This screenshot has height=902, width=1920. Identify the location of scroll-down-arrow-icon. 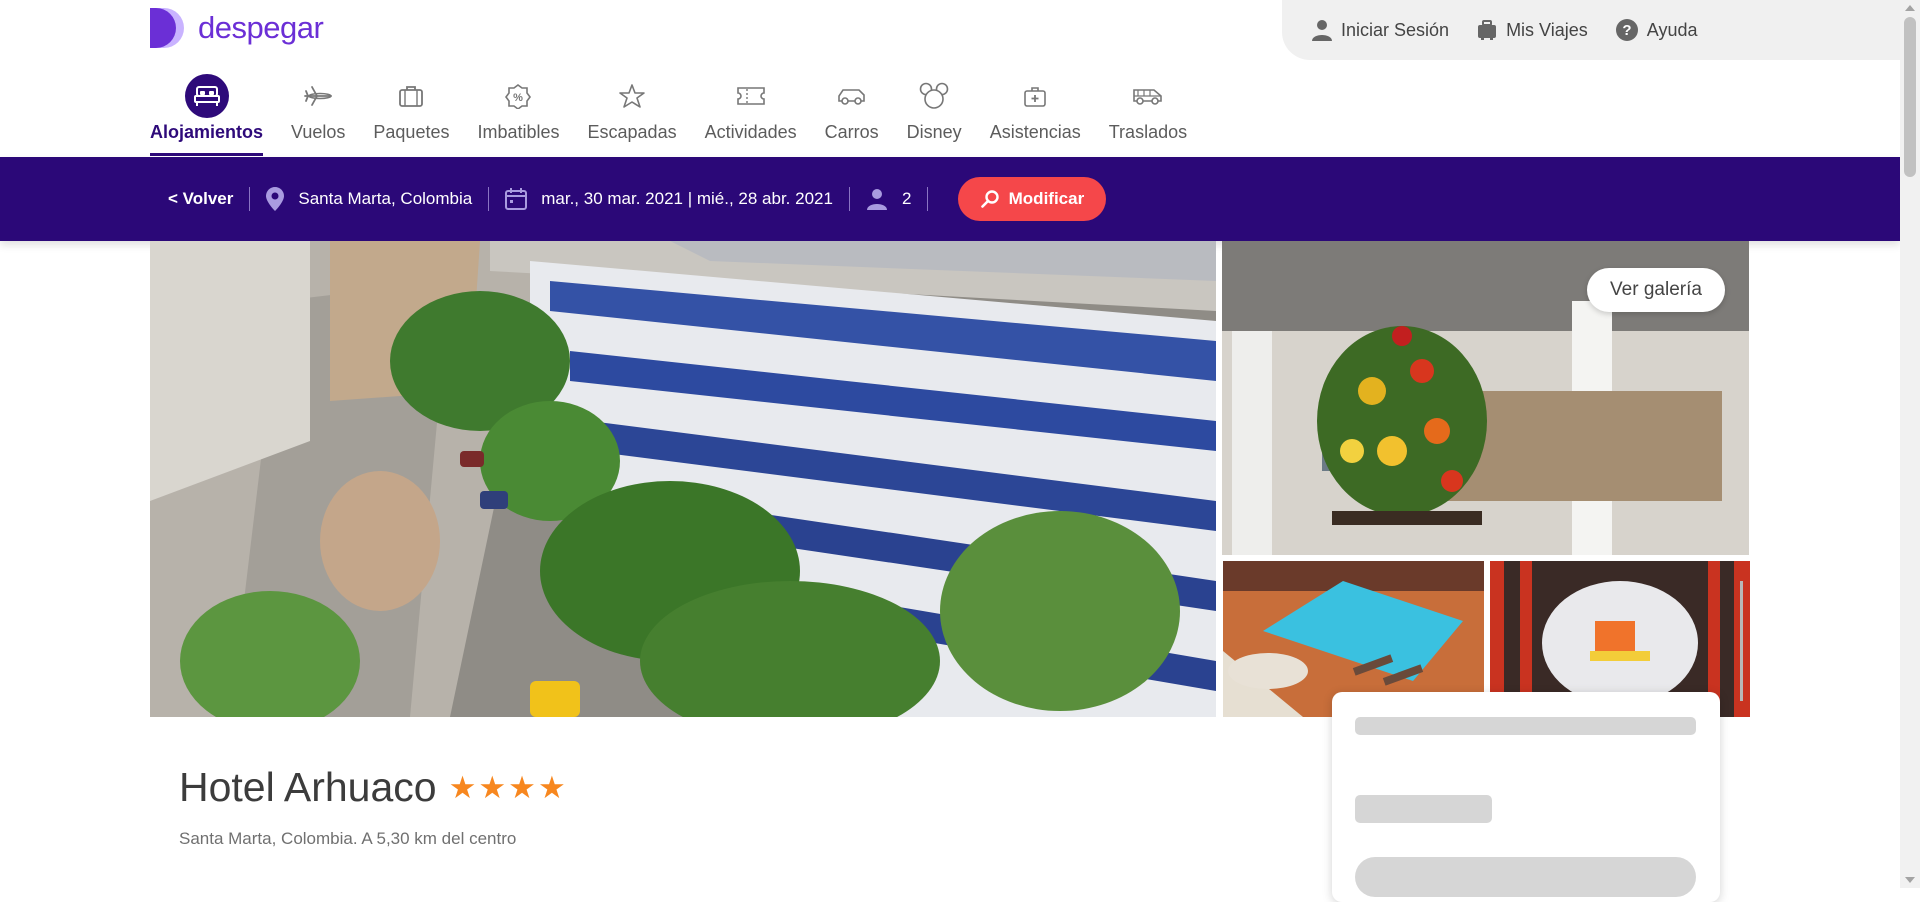
(1910, 880).